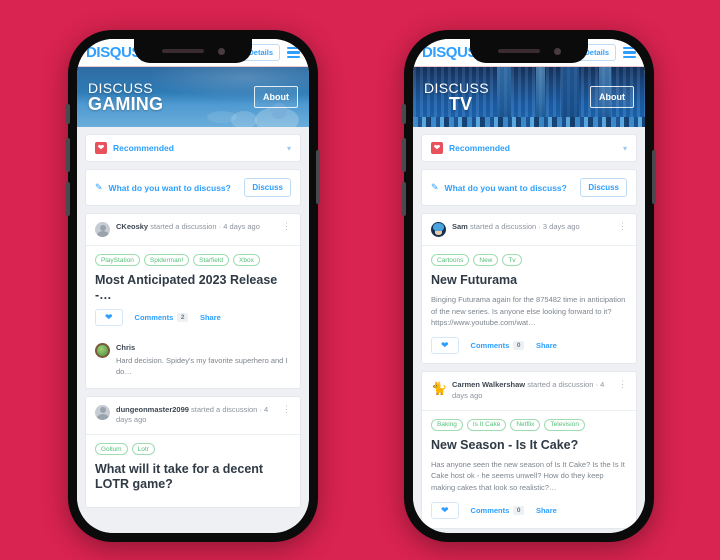 Image resolution: width=720 pixels, height=560 pixels. Describe the element at coordinates (166, 260) in the screenshot. I see `tag: Spiderman!` at that location.